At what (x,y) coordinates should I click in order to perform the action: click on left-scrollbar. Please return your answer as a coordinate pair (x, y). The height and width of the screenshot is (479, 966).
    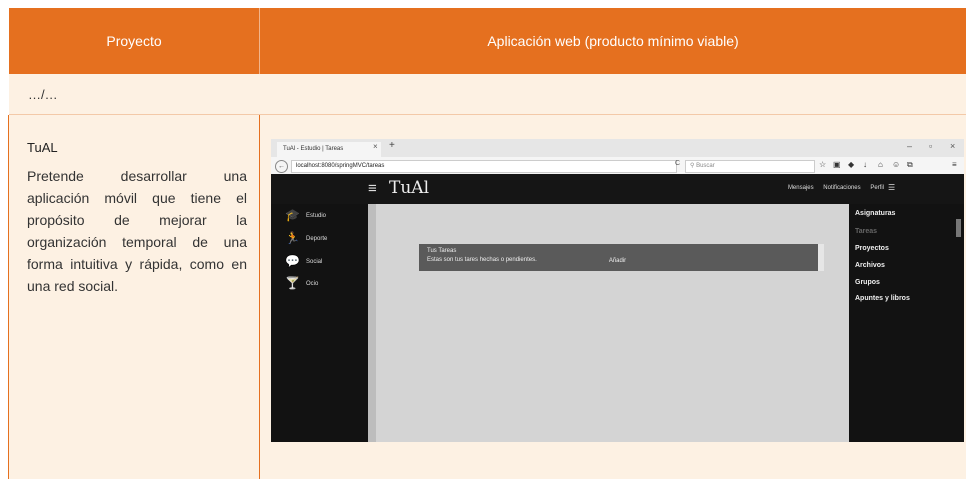
    Looking at the image, I should click on (372, 323).